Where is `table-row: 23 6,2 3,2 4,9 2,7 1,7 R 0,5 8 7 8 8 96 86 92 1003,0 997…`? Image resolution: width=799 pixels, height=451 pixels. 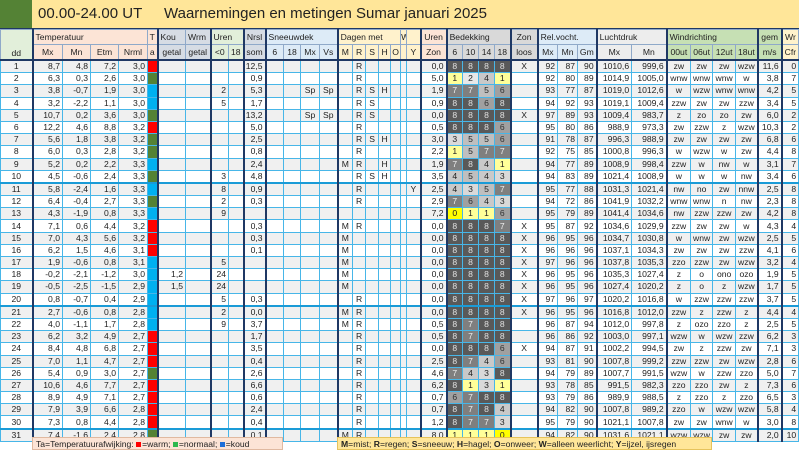
table-row: 23 6,2 3,2 4,9 2,7 1,7 R 0,5 8 7 8 8 96 86 92 1003,0 997… is located at coordinates (399, 337).